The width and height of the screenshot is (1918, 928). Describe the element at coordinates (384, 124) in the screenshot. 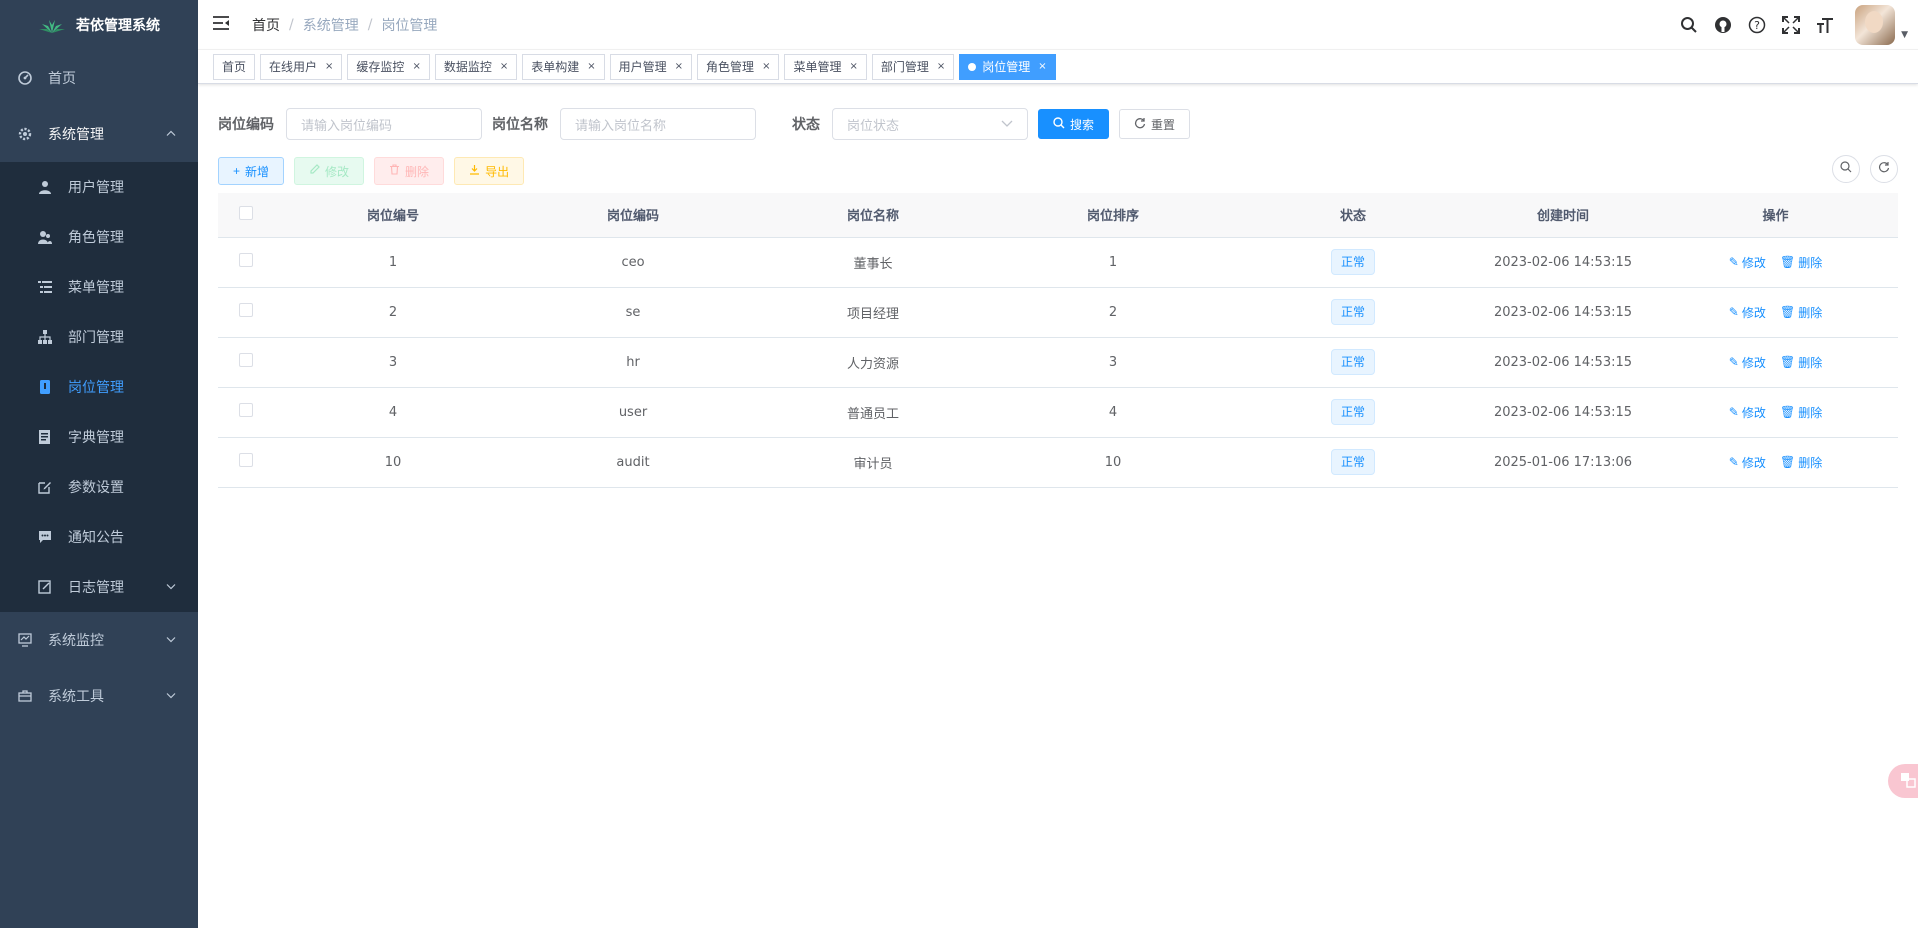

I see `post-code-input: 请输入岗位编码` at that location.